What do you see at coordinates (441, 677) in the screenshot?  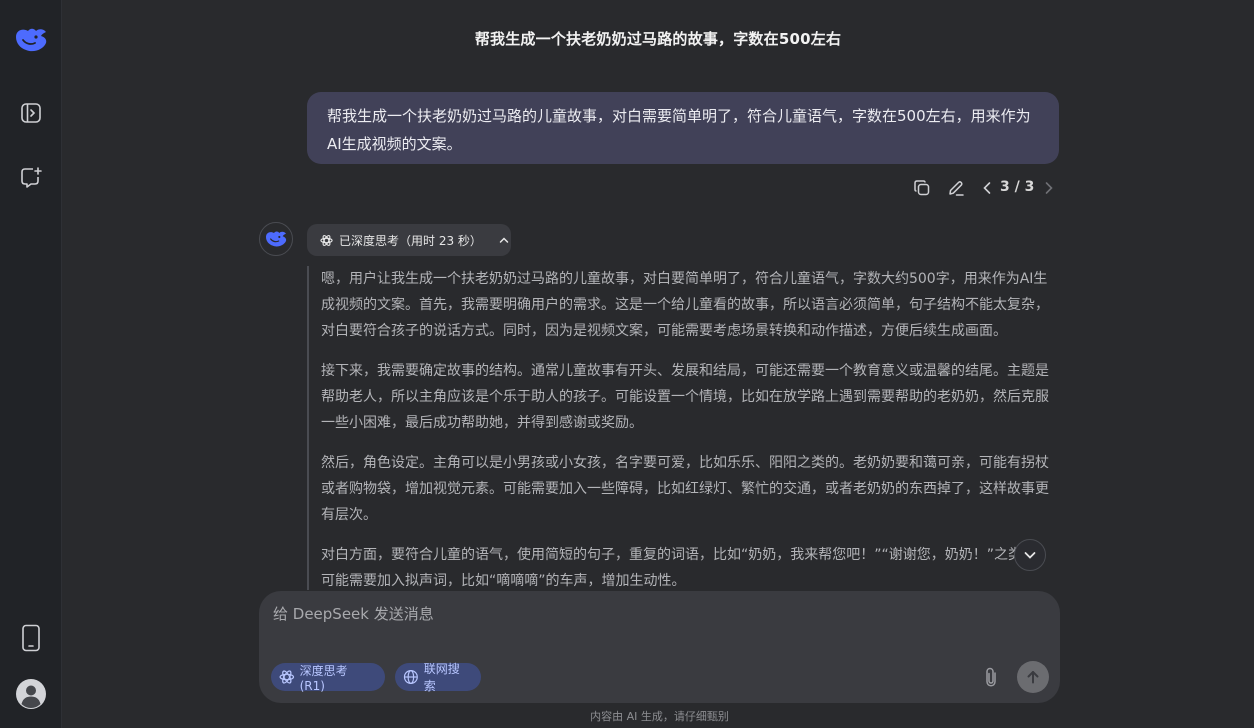 I see `web-search-label: 联网搜索` at bounding box center [441, 677].